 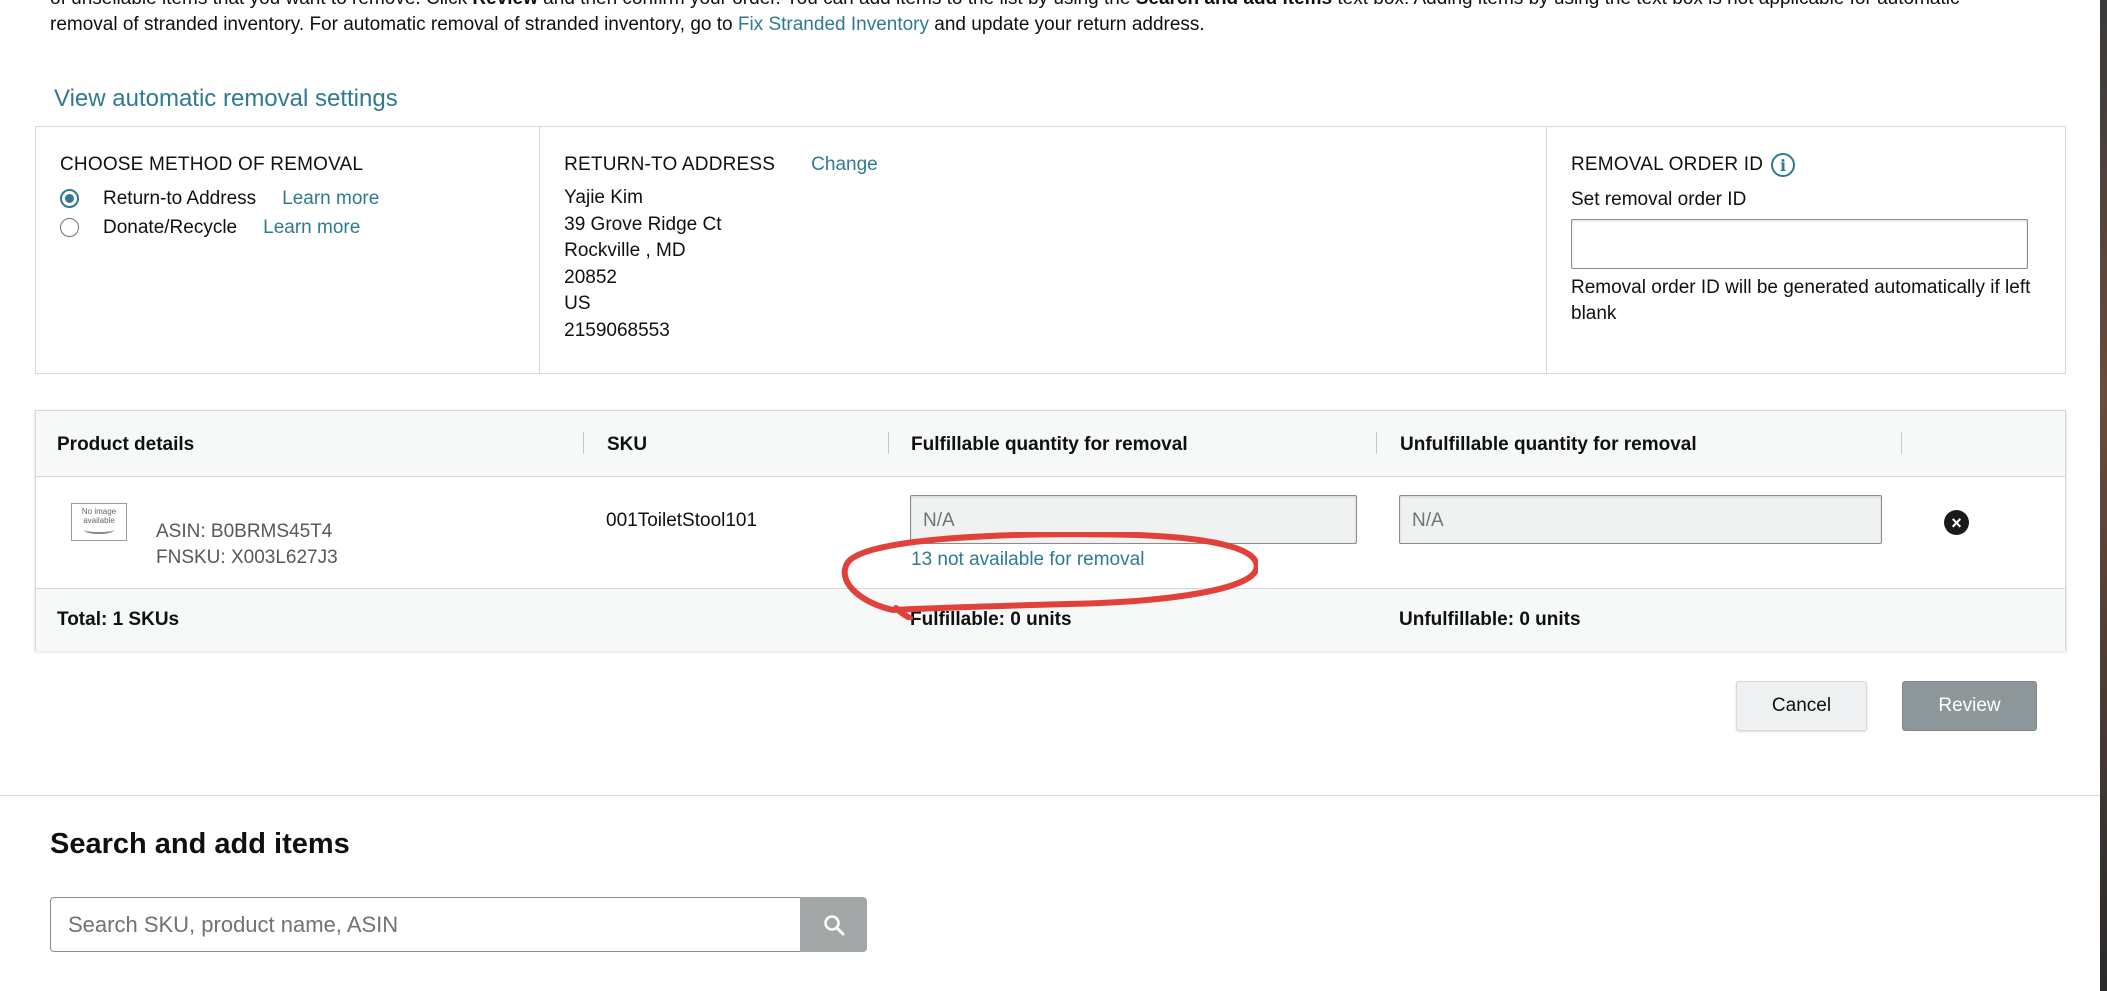 I want to click on cancel-button: Cancel, so click(x=1801, y=706).